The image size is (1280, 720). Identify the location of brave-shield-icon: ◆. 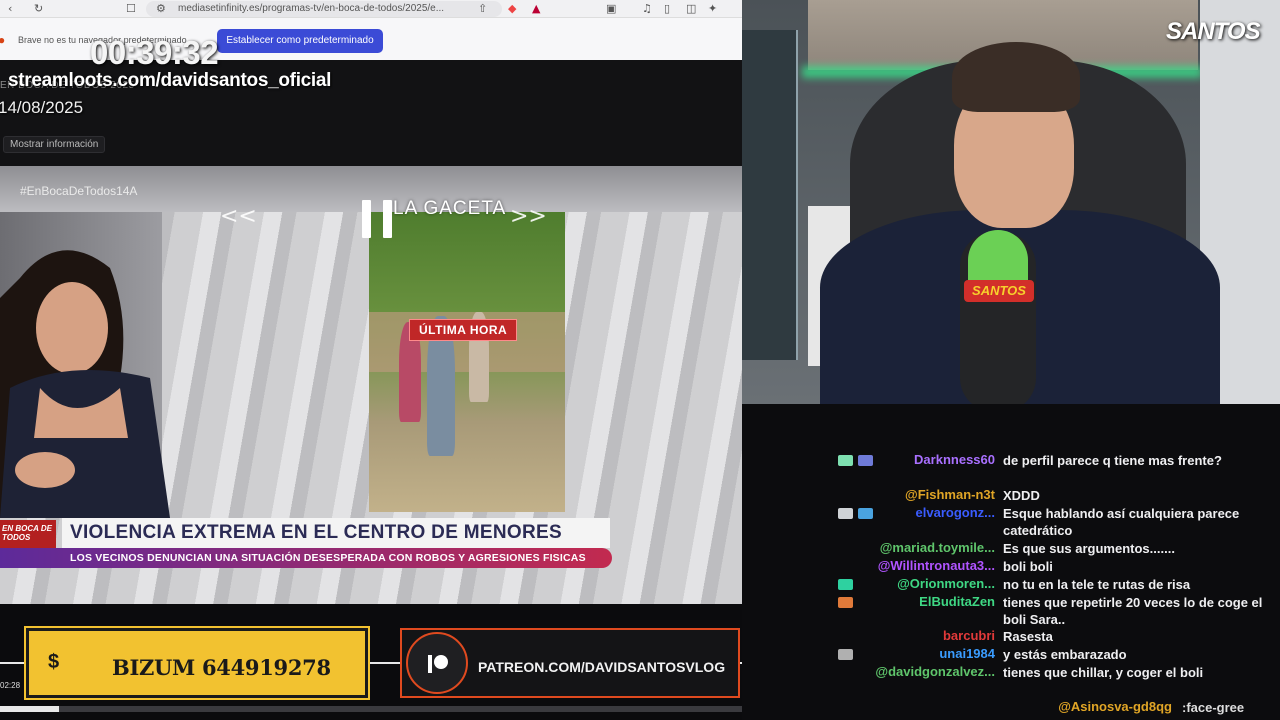
(512, 9).